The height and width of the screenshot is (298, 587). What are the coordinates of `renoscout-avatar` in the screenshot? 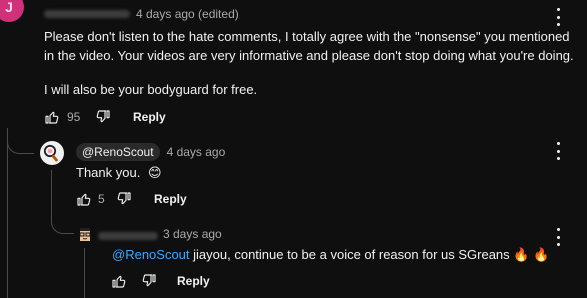 It's located at (52, 153).